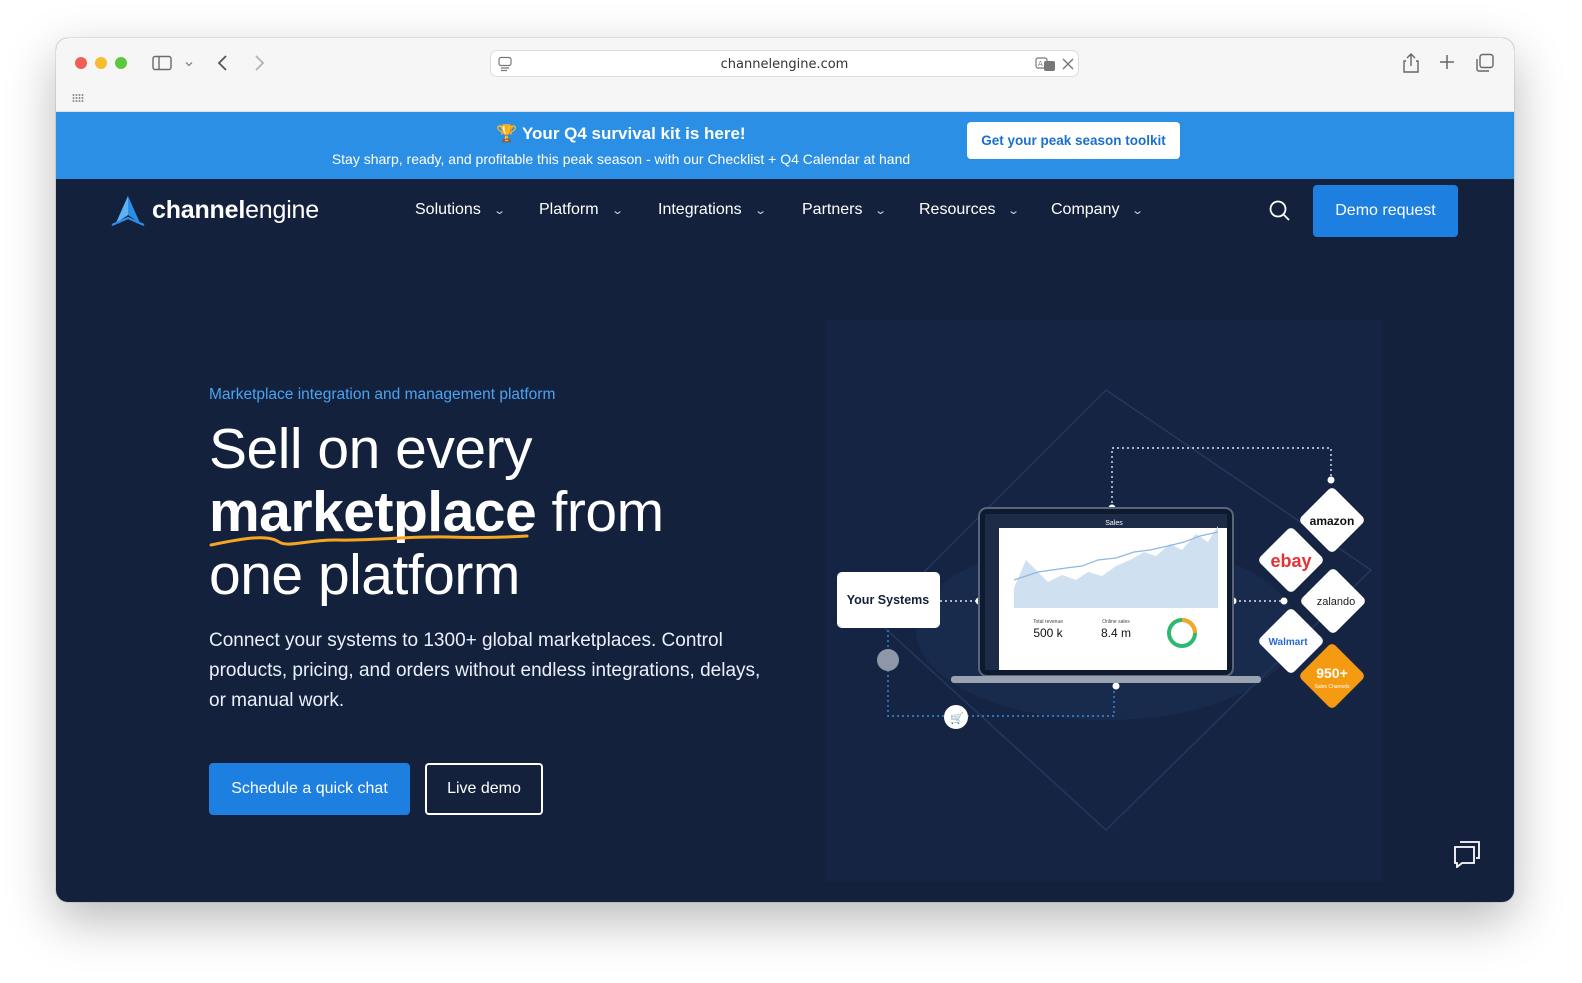 The width and height of the screenshot is (1582, 983). What do you see at coordinates (81, 63) in the screenshot?
I see `close-window-button` at bounding box center [81, 63].